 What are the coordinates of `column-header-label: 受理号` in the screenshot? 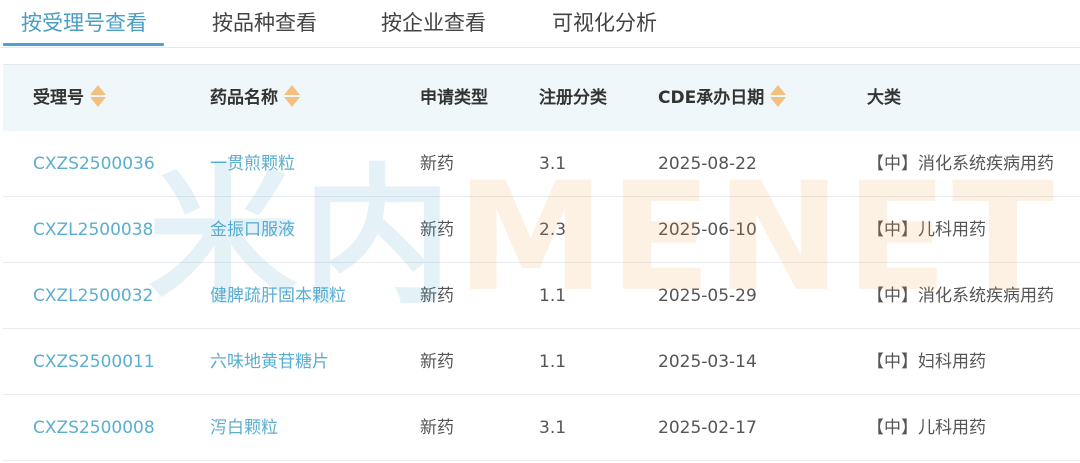 It's located at (58, 98).